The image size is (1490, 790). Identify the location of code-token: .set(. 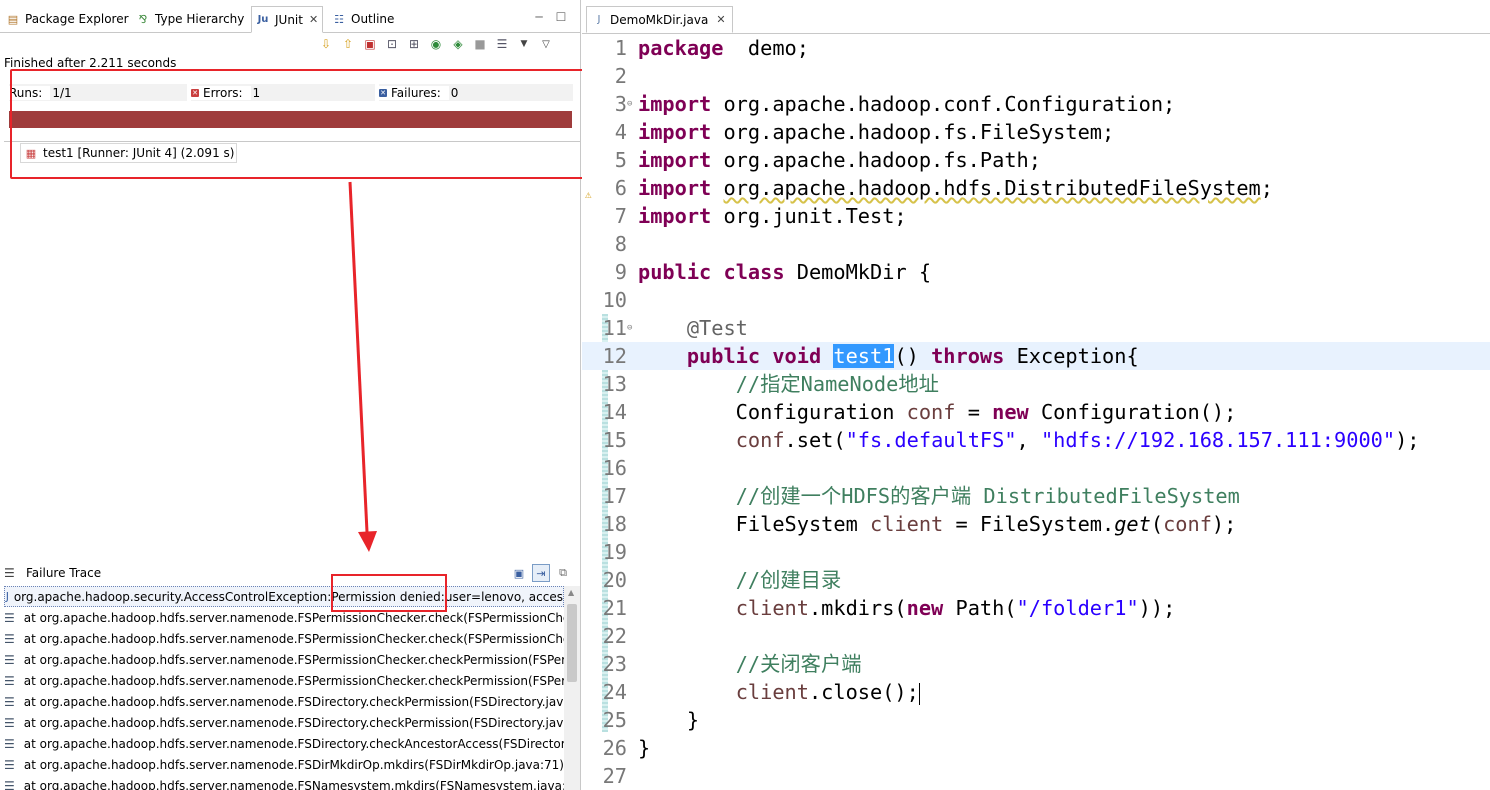
(815, 440).